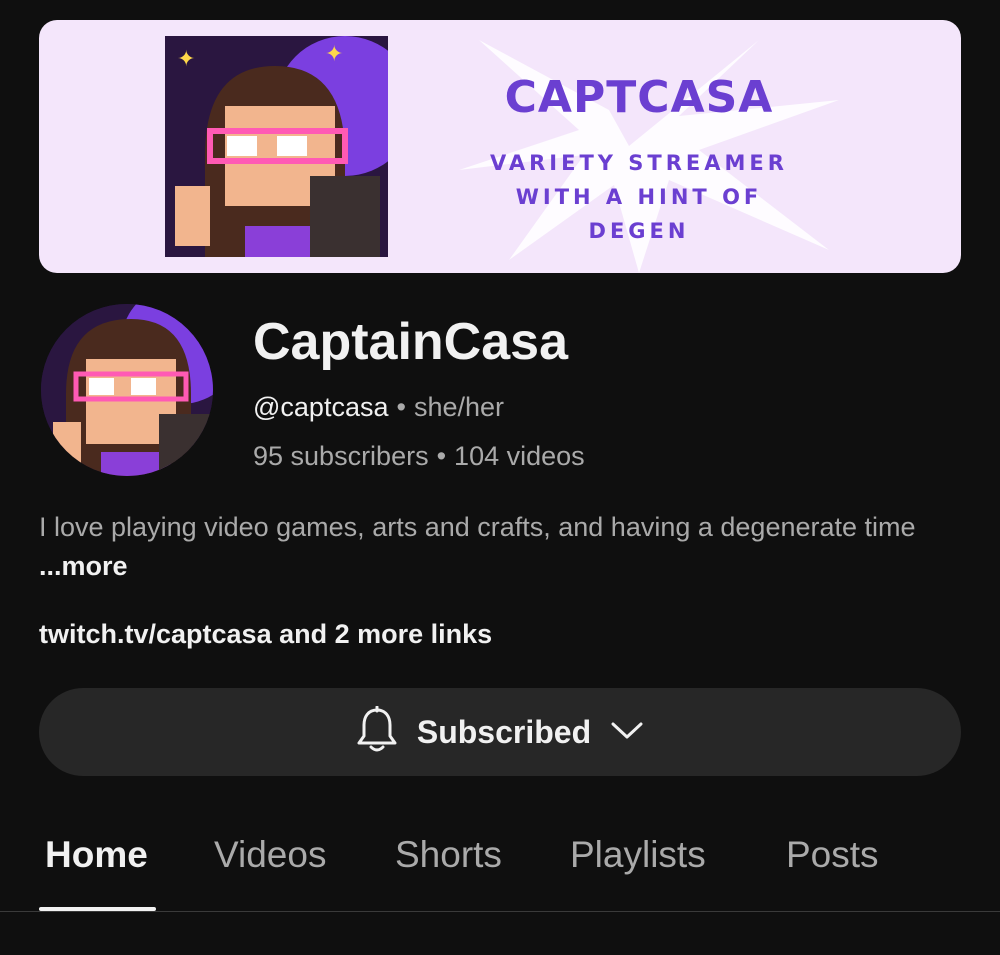  I want to click on channel-meta-line1: @captcasa • she/her, so click(378, 407).